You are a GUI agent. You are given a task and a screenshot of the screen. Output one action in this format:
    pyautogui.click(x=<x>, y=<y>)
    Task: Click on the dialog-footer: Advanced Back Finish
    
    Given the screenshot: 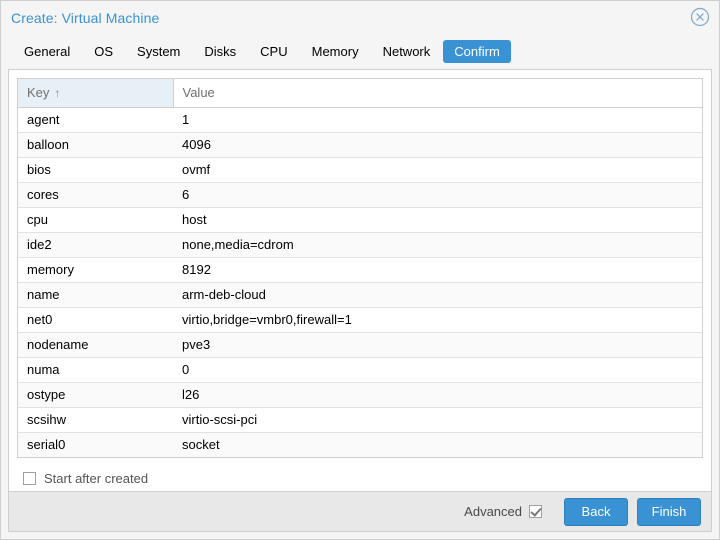 What is the action you would take?
    pyautogui.click(x=360, y=511)
    